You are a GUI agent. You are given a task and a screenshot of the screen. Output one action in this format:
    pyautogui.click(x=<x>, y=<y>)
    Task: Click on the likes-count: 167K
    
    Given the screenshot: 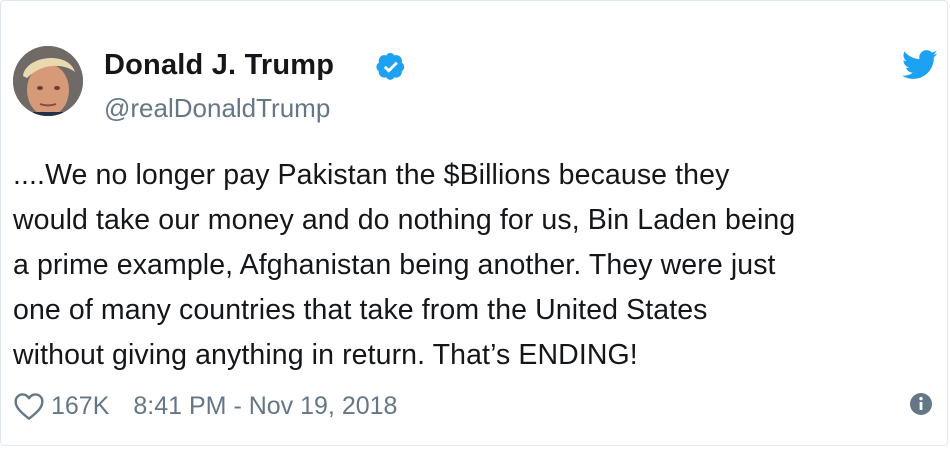 What is the action you would take?
    pyautogui.click(x=80, y=406)
    